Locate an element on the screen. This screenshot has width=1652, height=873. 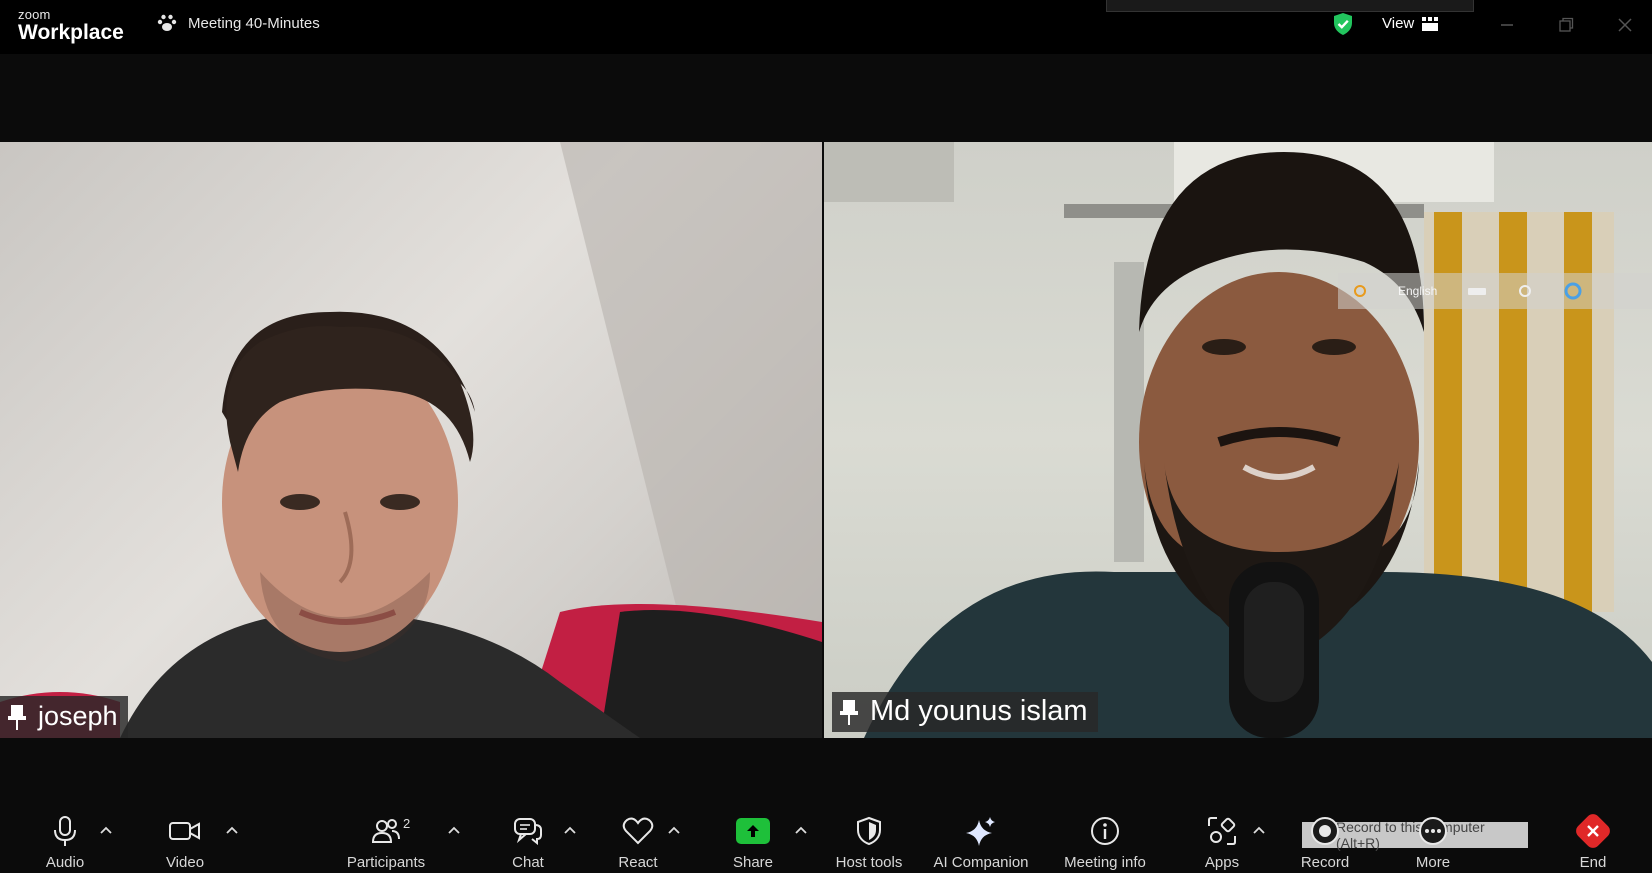
participant-name-tag: Md younus islam is located at coordinates (965, 712).